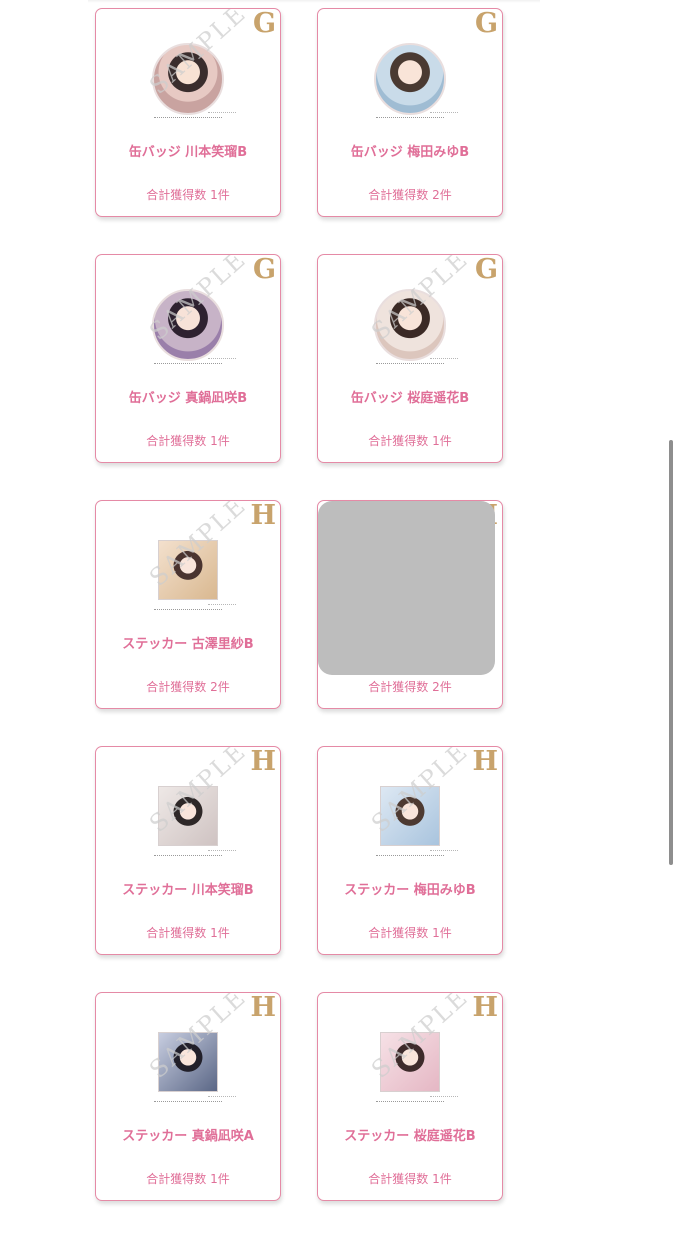 This screenshot has width=680, height=1238. I want to click on item-name: 缶バッジ 真鍋凪咲B, so click(188, 398).